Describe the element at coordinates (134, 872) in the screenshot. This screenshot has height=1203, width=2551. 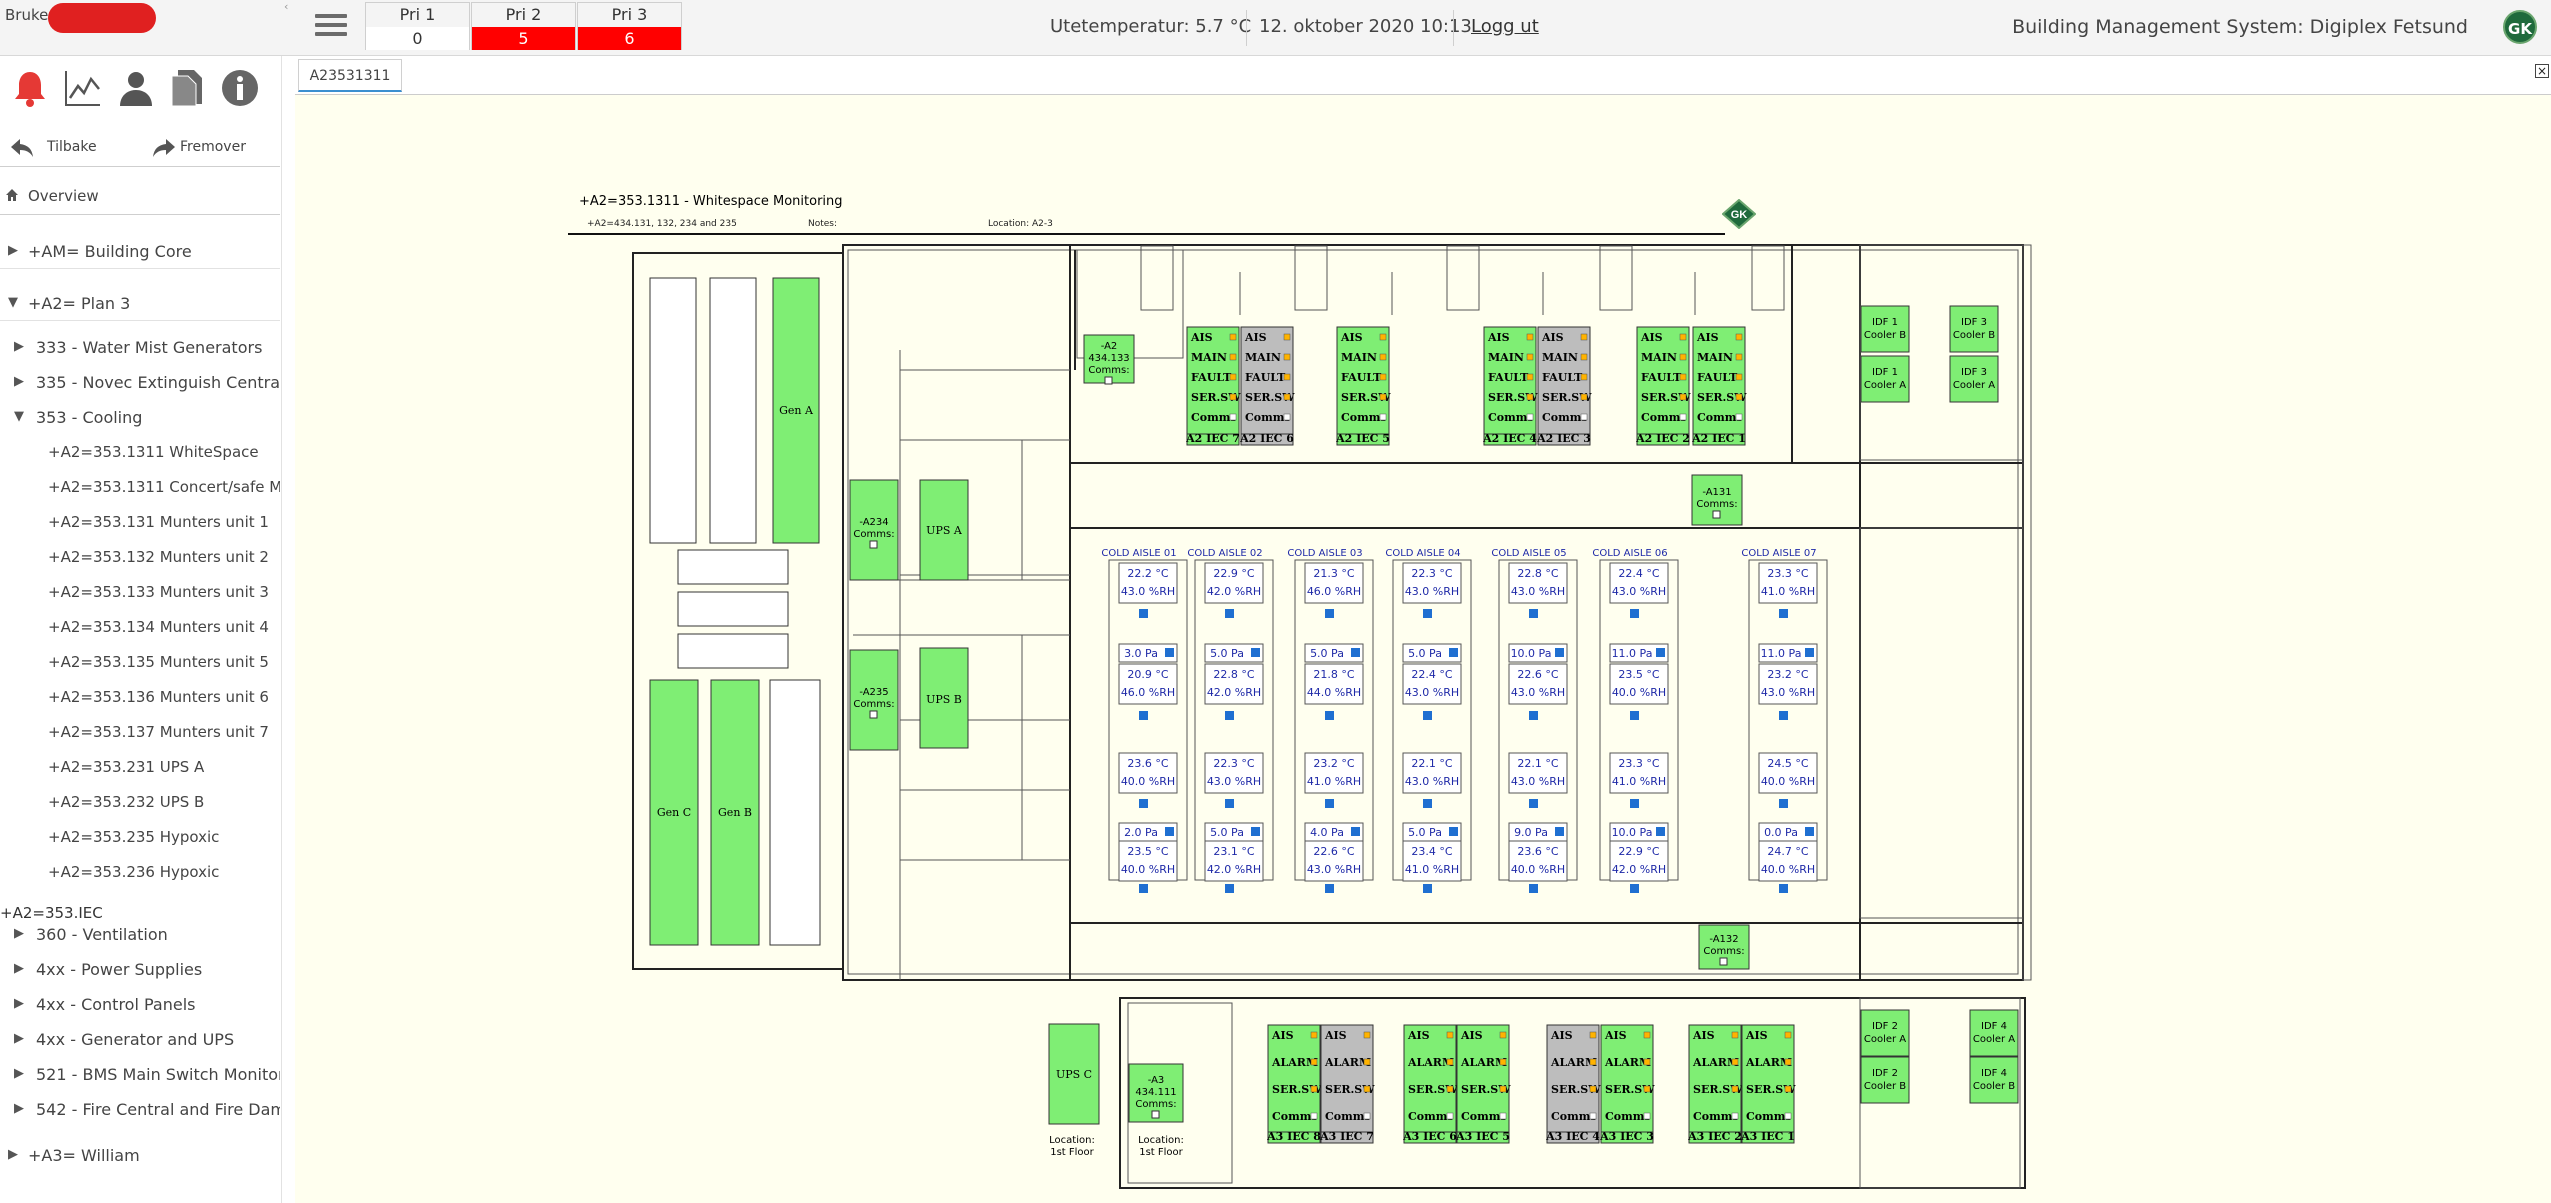
I see `tree-item-label: +A2=353.236 Hypoxic` at that location.